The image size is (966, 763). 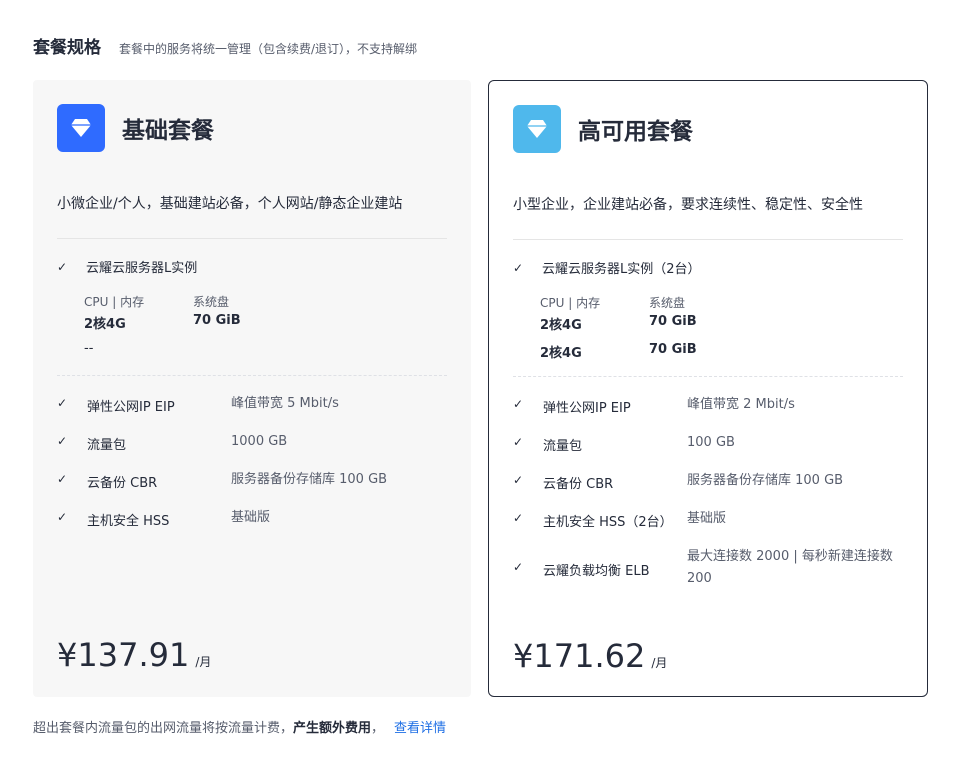 I want to click on section-description: 套餐中的服务将统一管理（包含续费/退订），不支持解绑, so click(x=268, y=49).